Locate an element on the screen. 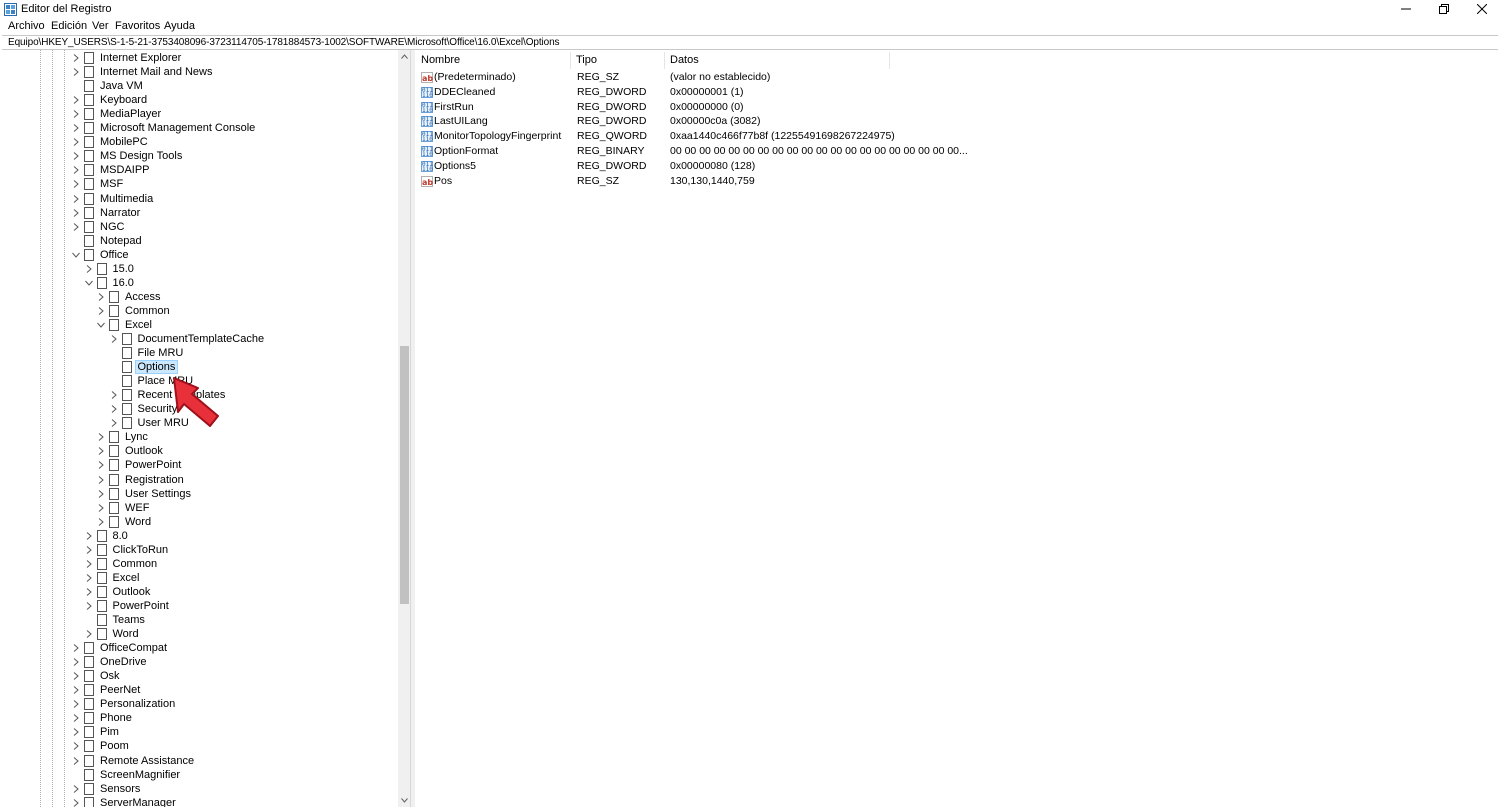  tree-node: Osk is located at coordinates (96, 676).